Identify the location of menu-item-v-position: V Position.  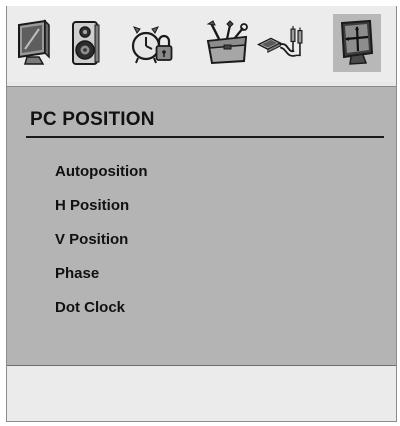
(101, 248).